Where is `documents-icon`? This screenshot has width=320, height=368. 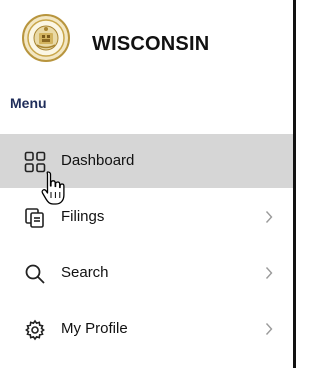 documents-icon is located at coordinates (34, 218).